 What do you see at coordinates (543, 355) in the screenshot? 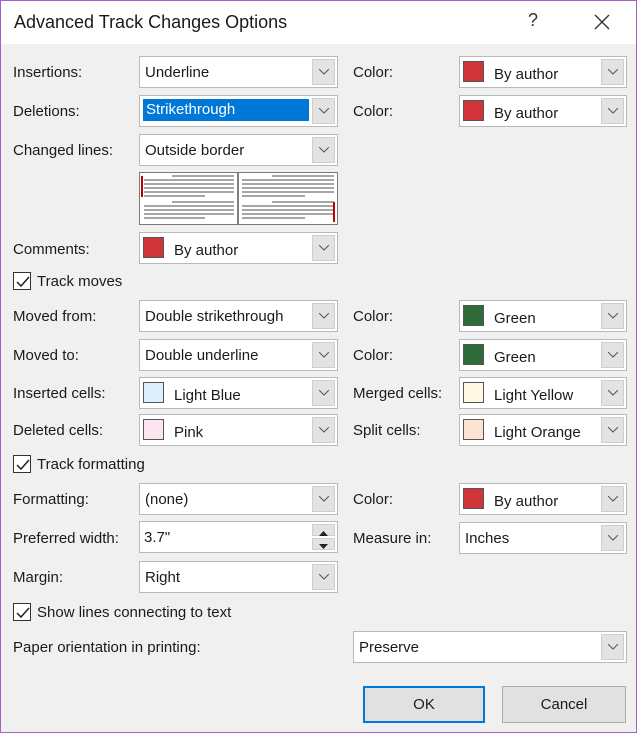
I see `moved-to-color-dropdown: Green` at bounding box center [543, 355].